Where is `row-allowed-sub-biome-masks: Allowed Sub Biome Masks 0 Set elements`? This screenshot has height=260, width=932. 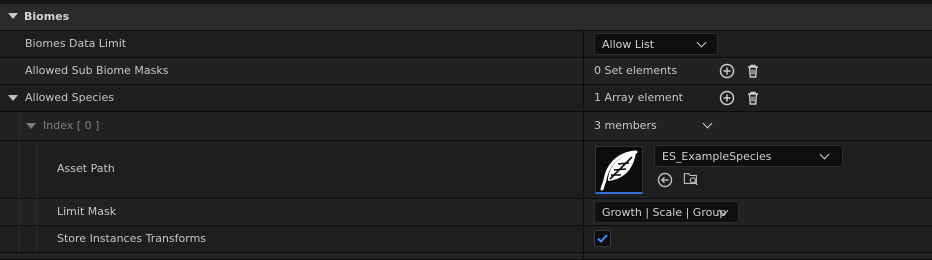 row-allowed-sub-biome-masks: Allowed Sub Biome Masks 0 Set elements is located at coordinates (466, 71).